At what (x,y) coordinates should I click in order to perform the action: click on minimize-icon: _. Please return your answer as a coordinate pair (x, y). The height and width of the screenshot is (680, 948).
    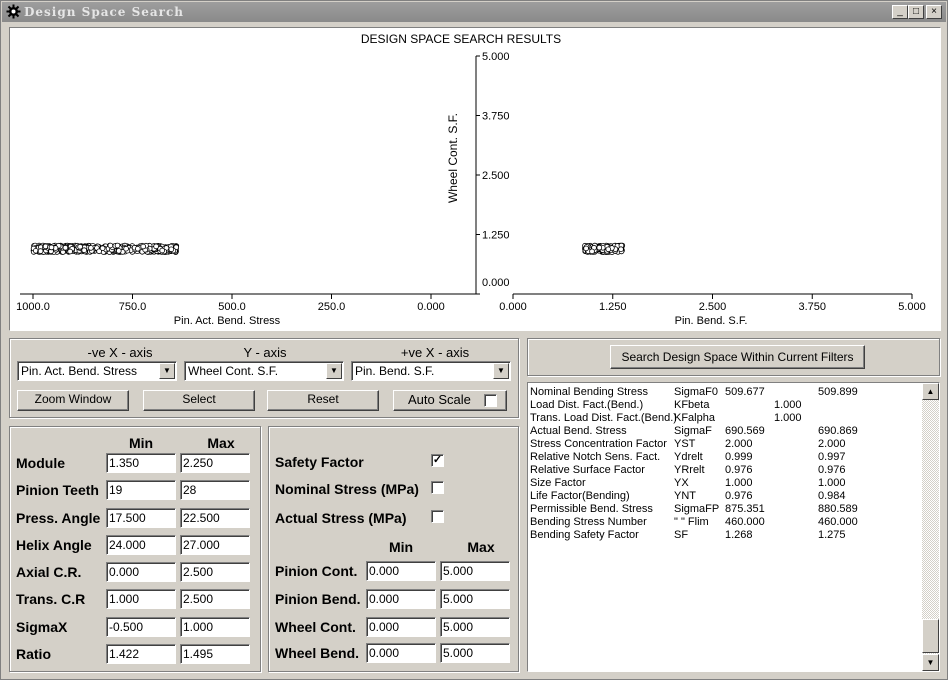
    Looking at the image, I should click on (900, 11).